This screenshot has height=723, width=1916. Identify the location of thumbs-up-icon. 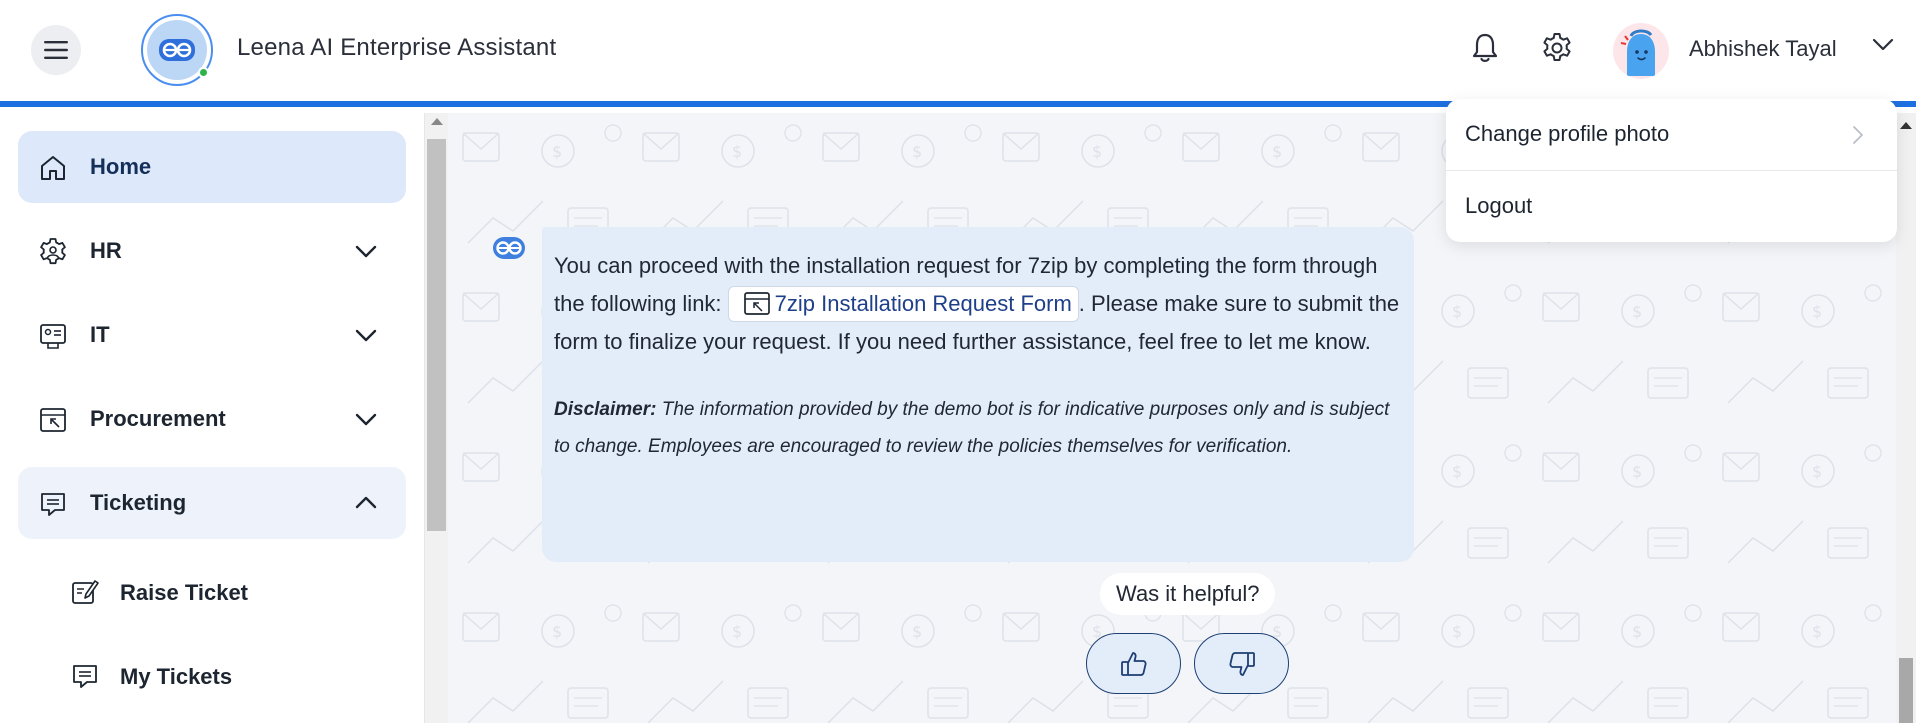
(1133, 663).